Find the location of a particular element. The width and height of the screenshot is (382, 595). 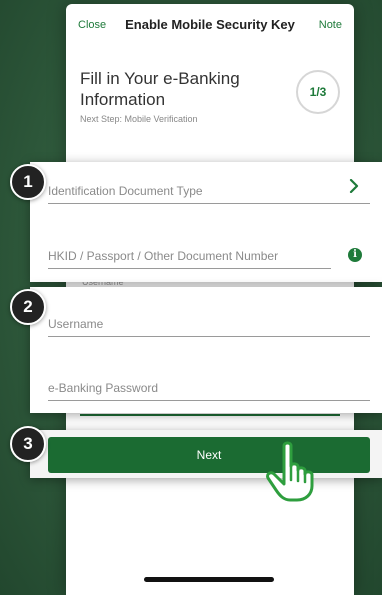

document-number-input: HKID / Passport / Other Document Number is located at coordinates (189, 255).